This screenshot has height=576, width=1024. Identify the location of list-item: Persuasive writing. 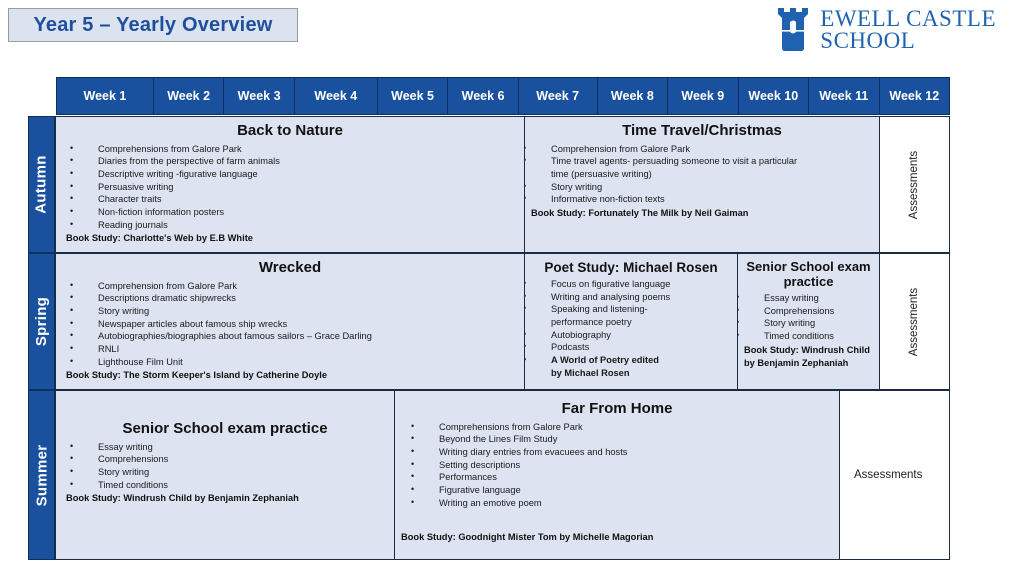
(294, 187).